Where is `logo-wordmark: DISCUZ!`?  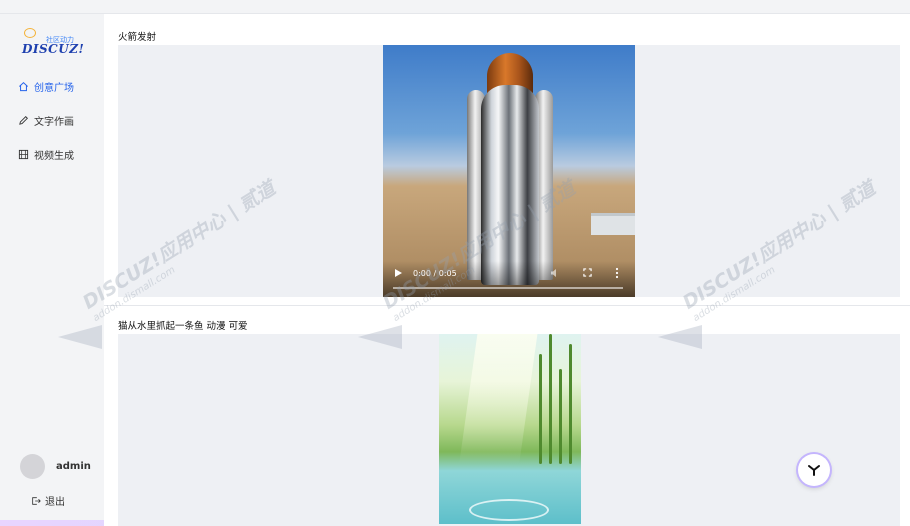
logo-wordmark: DISCUZ! is located at coordinates (53, 49).